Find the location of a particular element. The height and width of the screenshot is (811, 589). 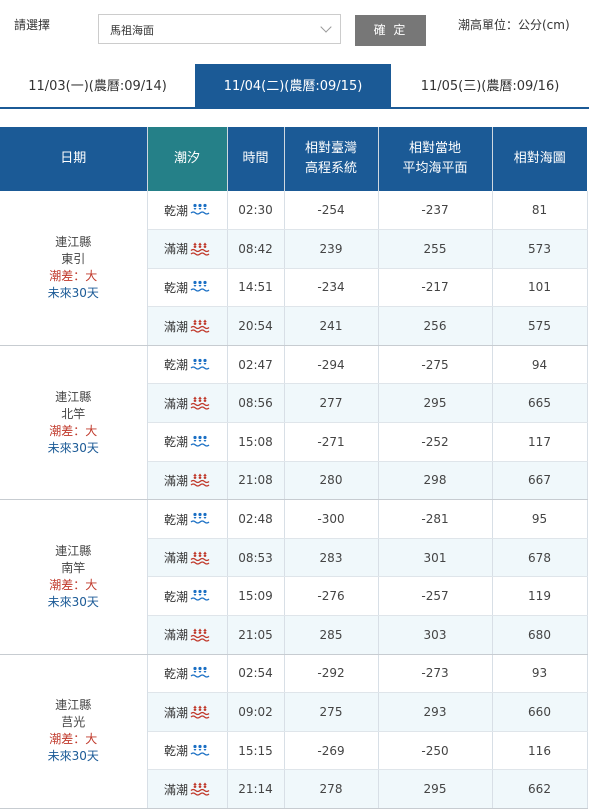

location-cell: 連江縣南竿 潮差：大未來30天 is located at coordinates (74, 577).